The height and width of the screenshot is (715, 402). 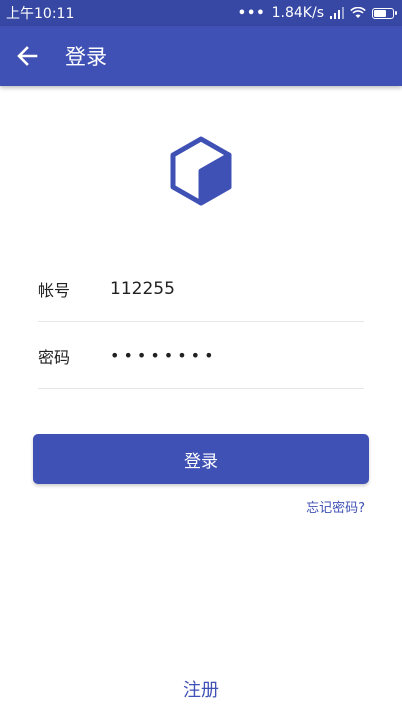 What do you see at coordinates (54, 357) in the screenshot?
I see `password-label: 密码` at bounding box center [54, 357].